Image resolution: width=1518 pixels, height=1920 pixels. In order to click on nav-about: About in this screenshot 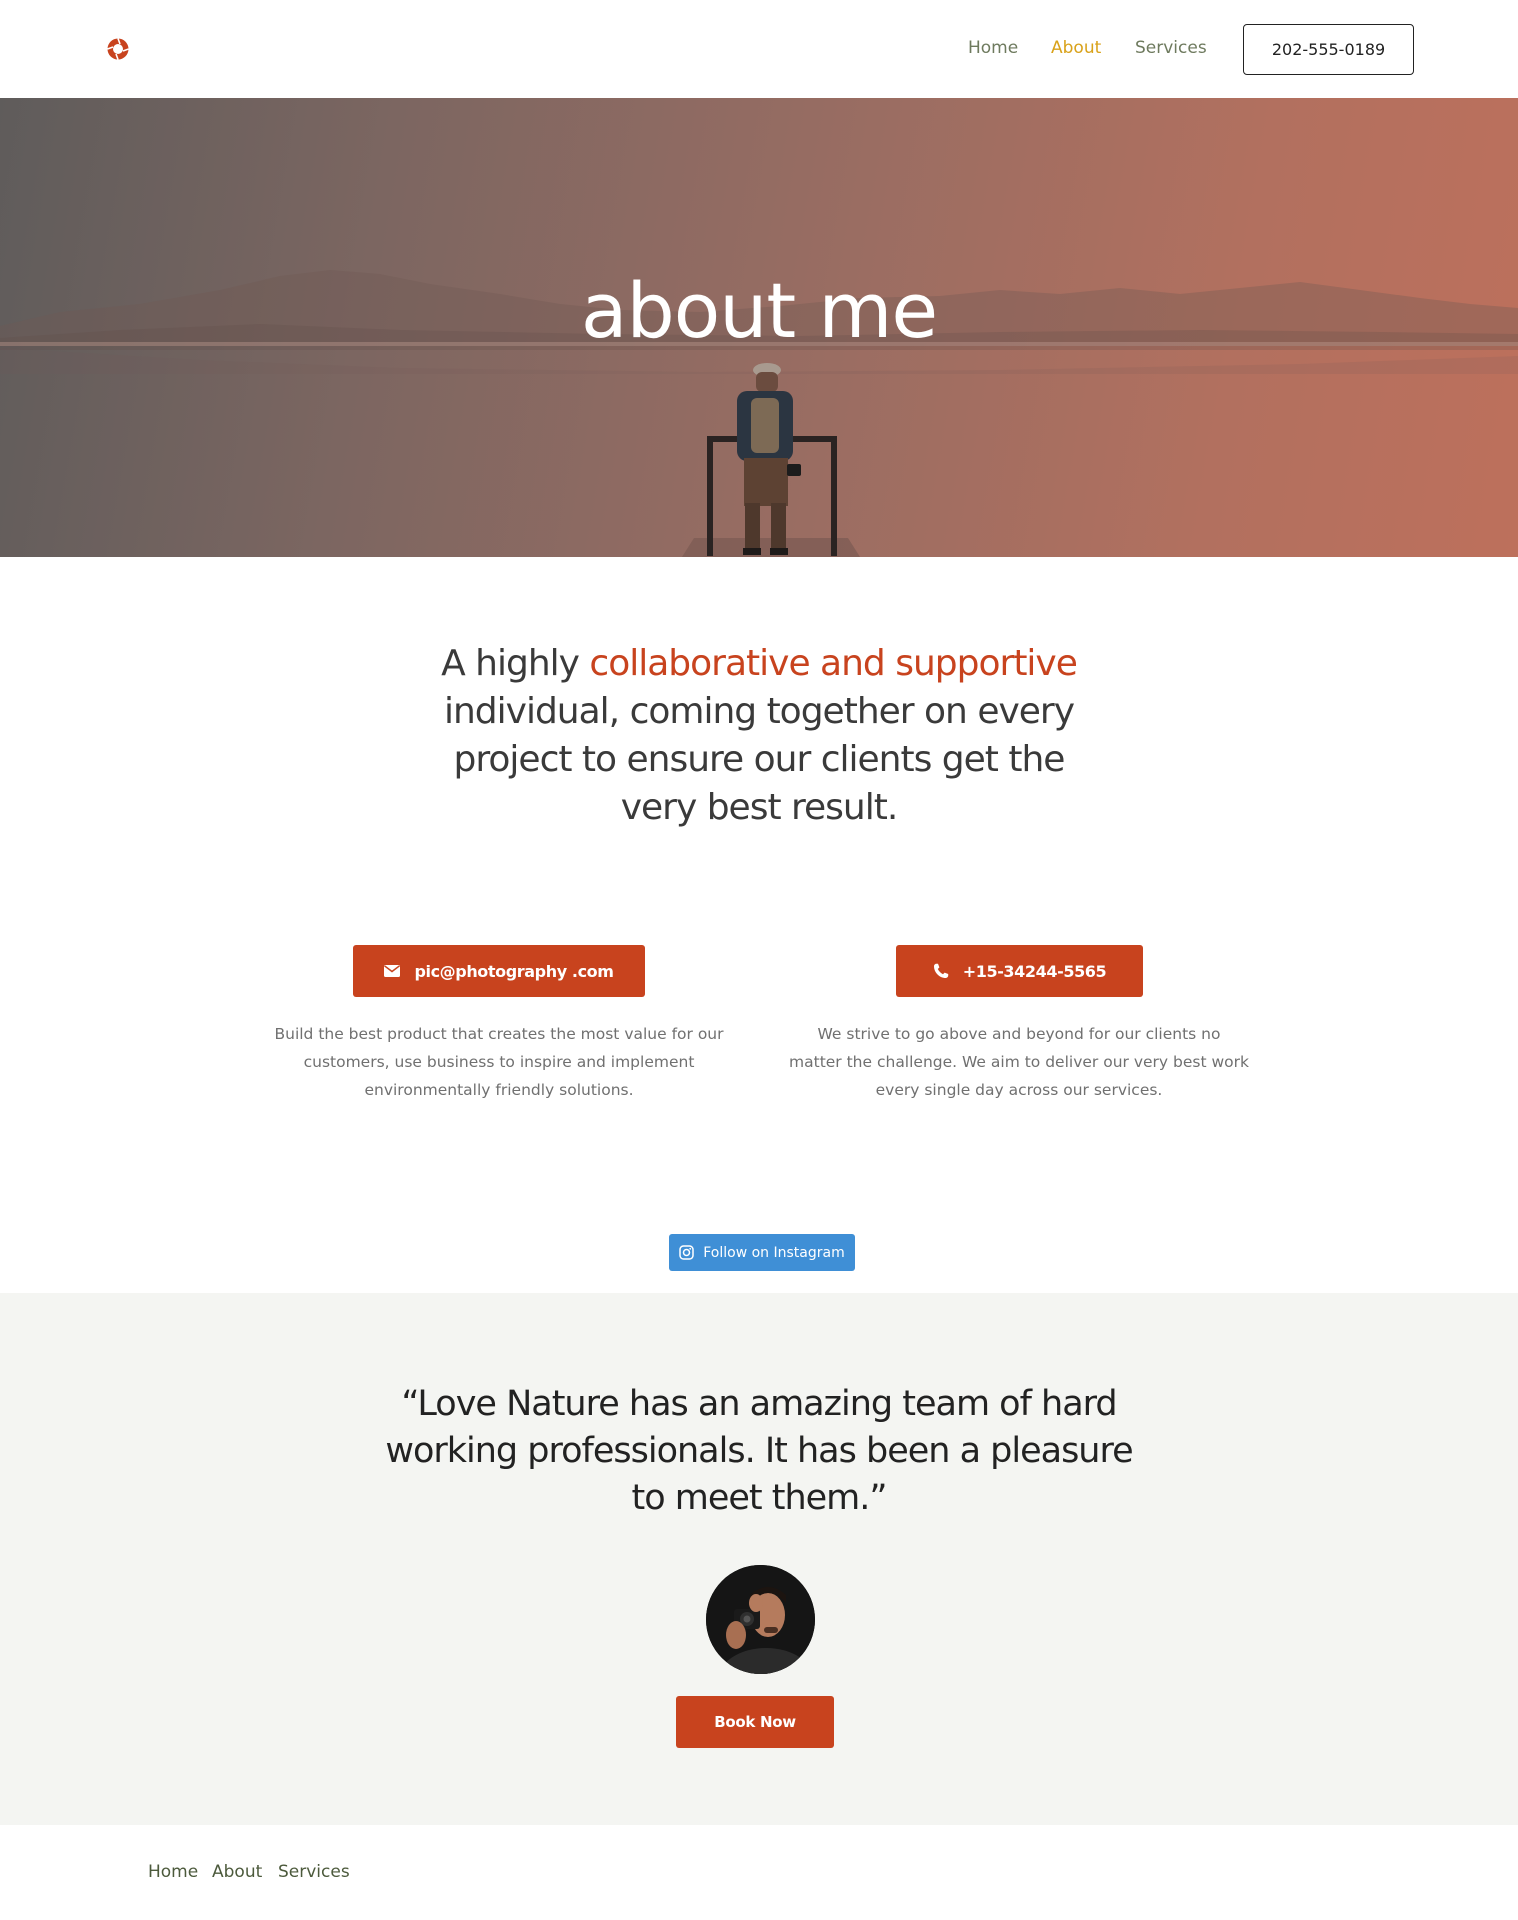, I will do `click(1076, 48)`.